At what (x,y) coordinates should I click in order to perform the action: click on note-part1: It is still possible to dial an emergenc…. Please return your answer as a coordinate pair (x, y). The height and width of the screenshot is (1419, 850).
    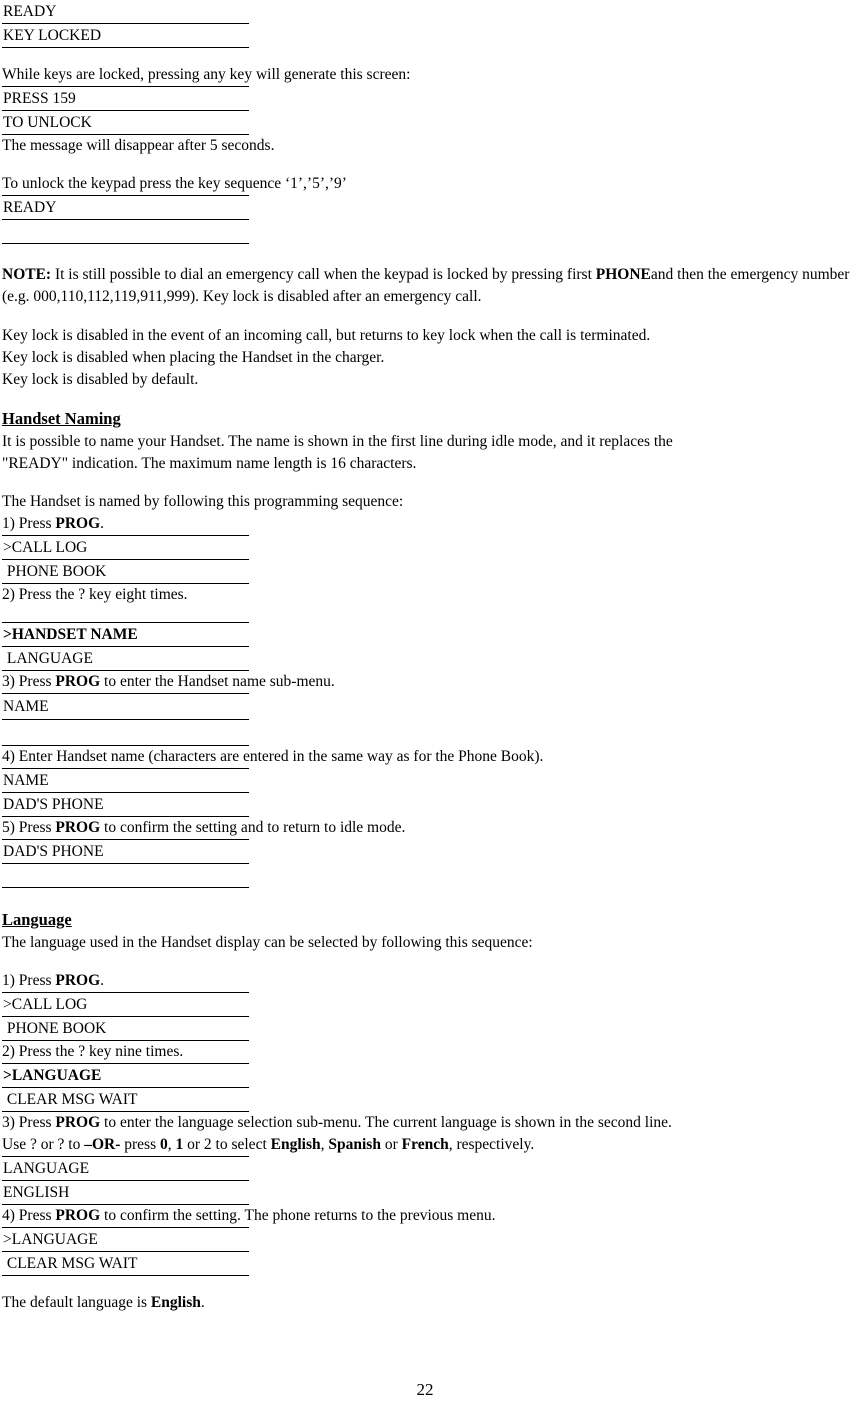
    Looking at the image, I should click on (323, 274).